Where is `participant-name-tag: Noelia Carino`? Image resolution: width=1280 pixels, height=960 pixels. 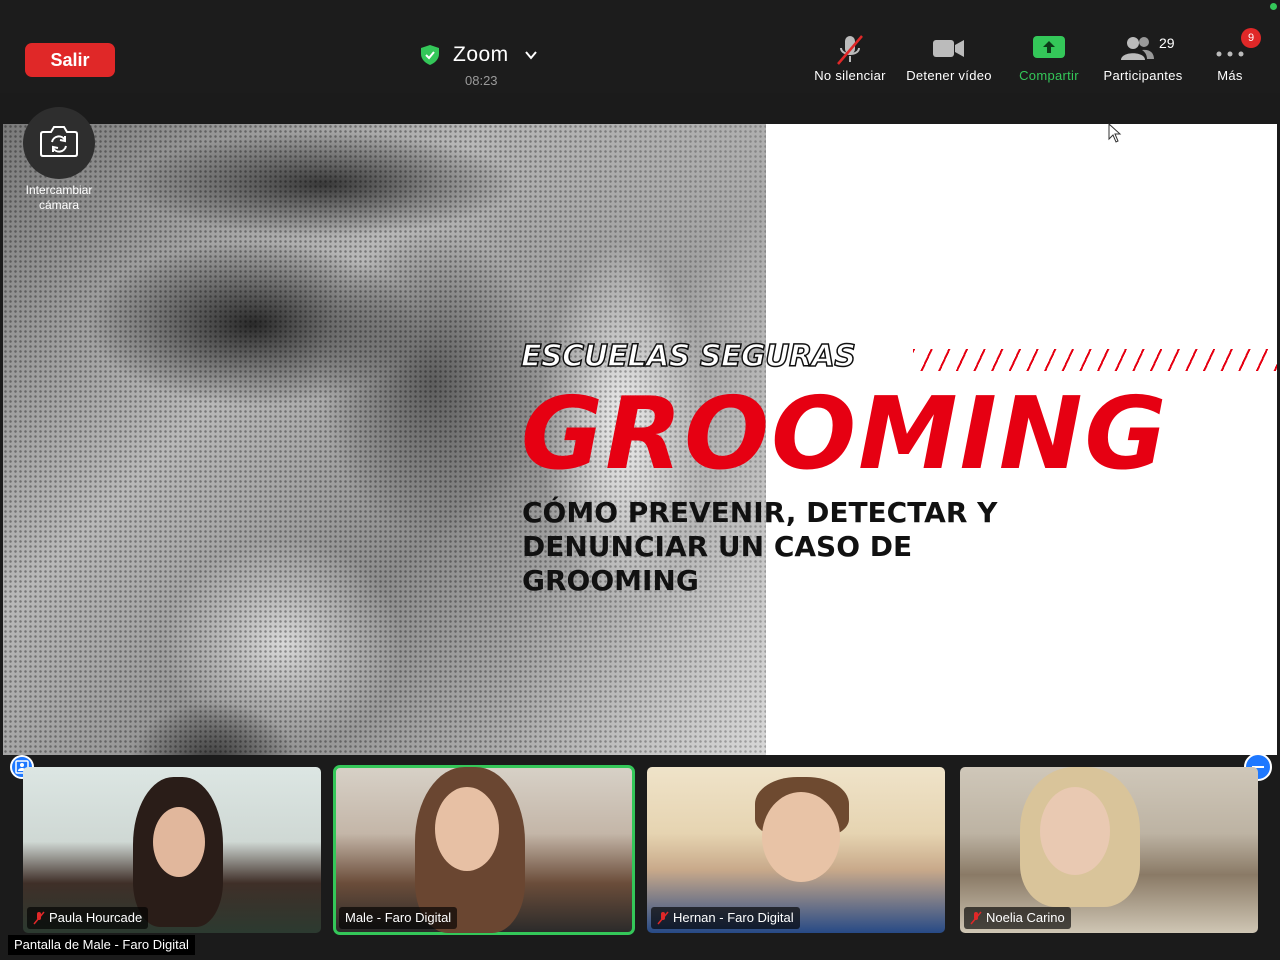
participant-name-tag: Noelia Carino is located at coordinates (1017, 918).